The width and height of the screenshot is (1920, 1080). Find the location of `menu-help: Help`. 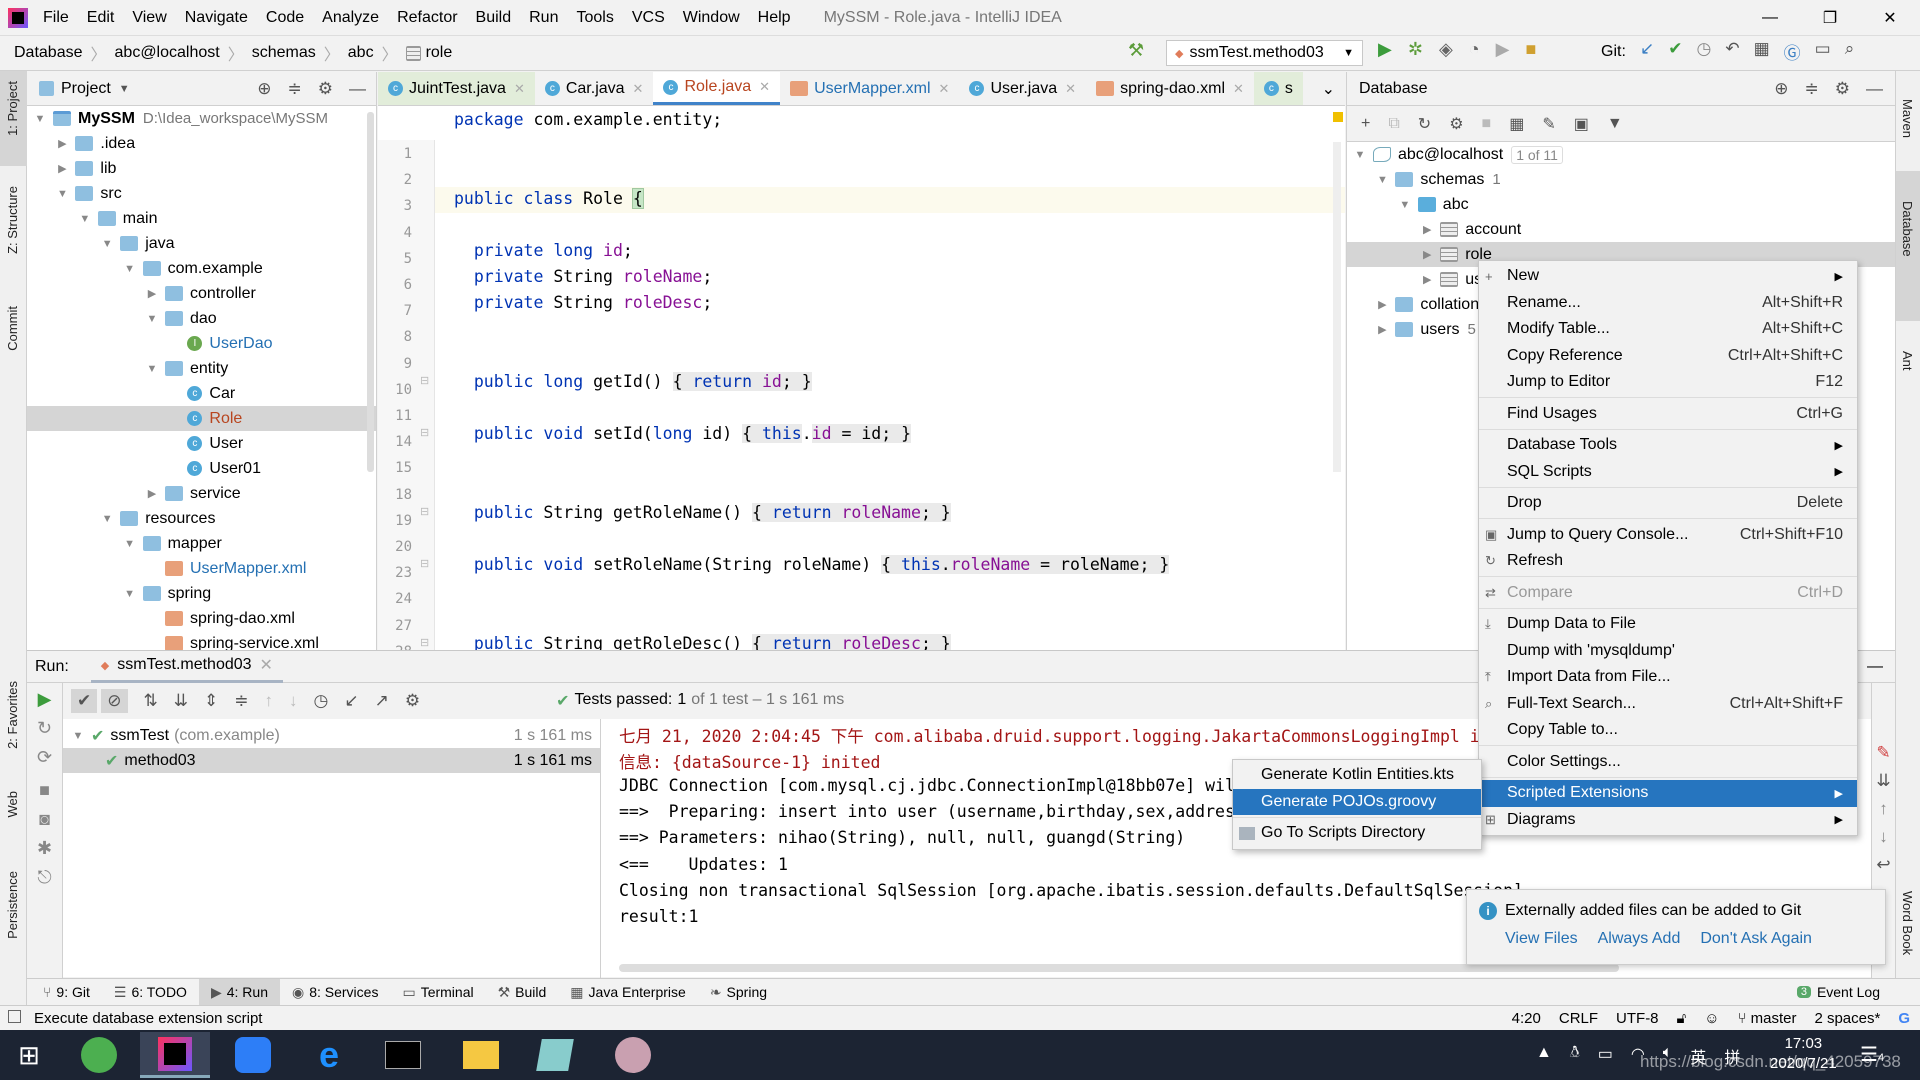

menu-help: Help is located at coordinates (774, 18).